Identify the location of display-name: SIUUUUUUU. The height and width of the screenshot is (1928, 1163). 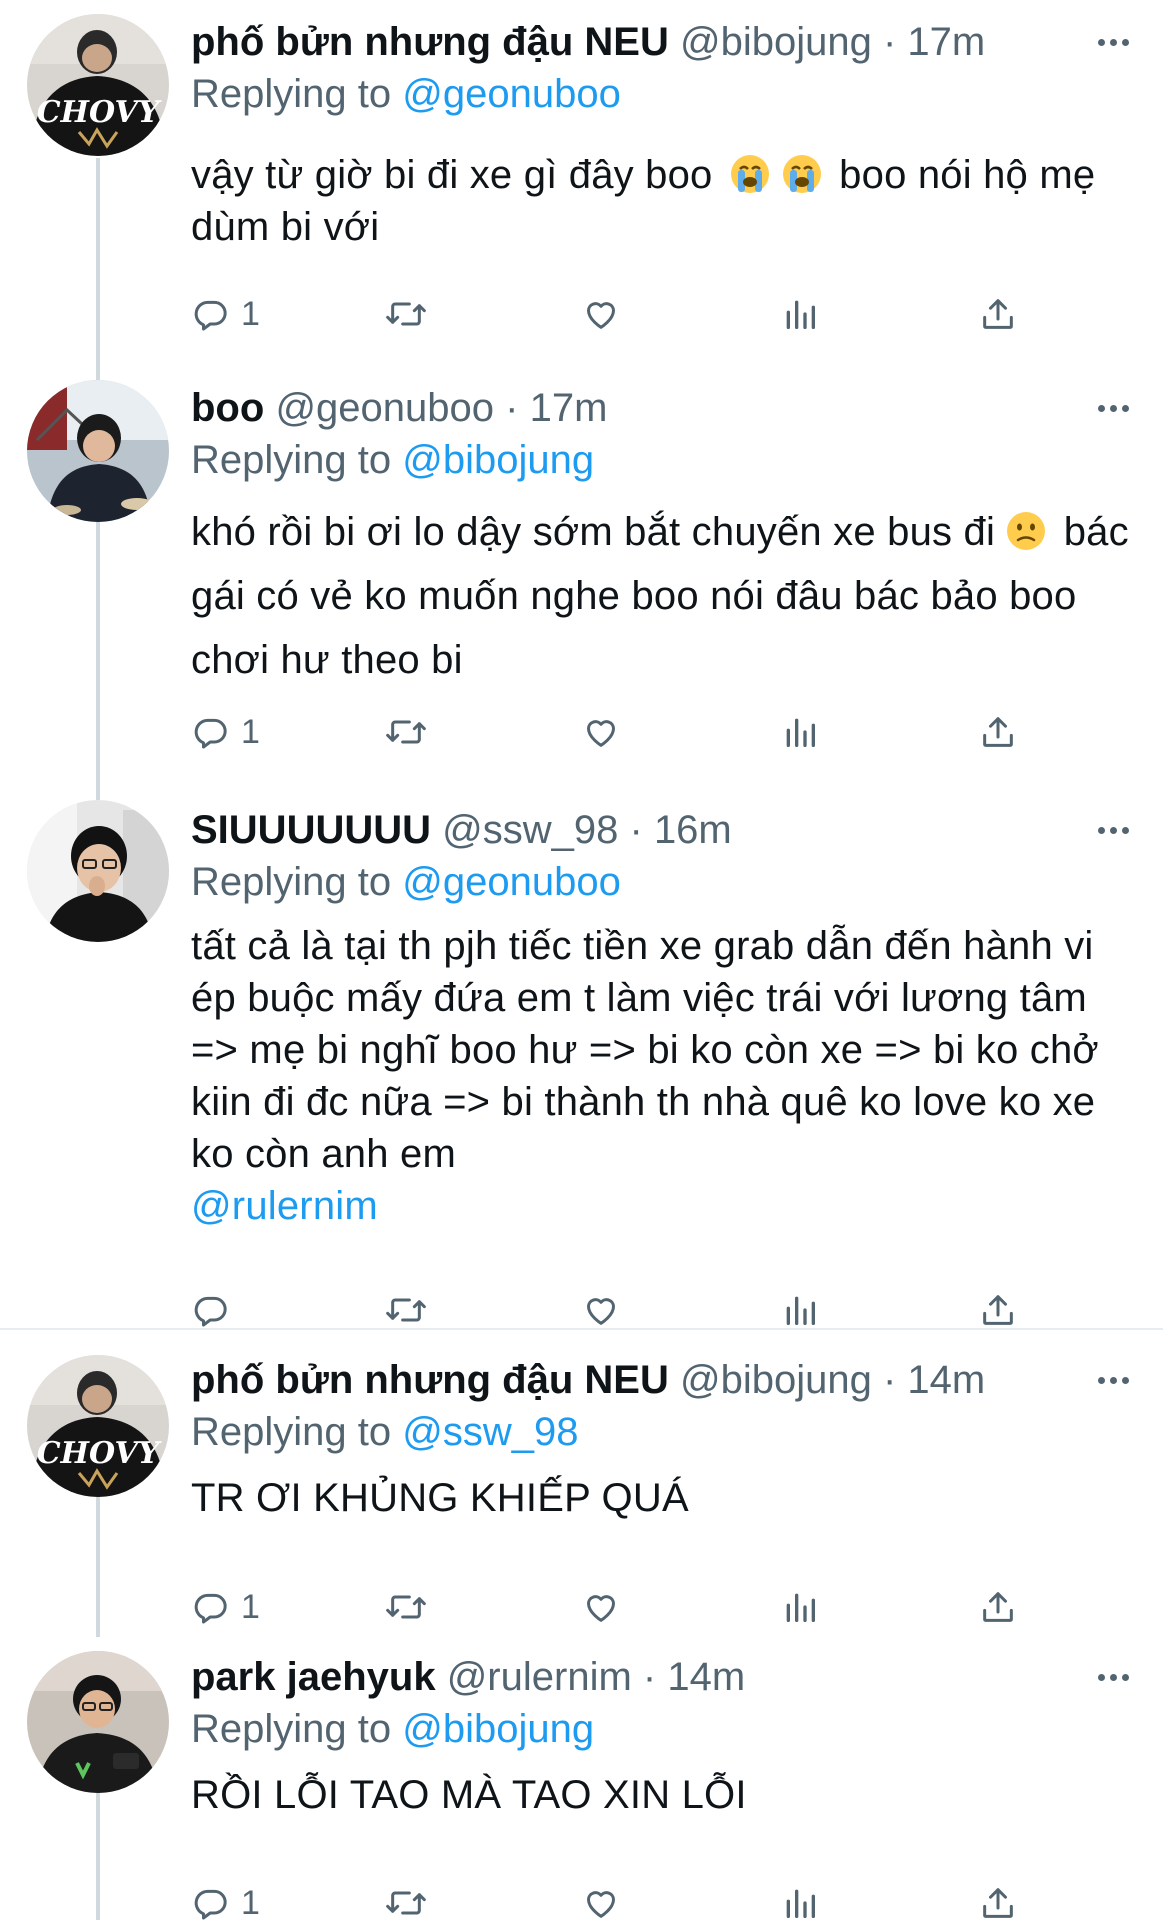
(311, 830).